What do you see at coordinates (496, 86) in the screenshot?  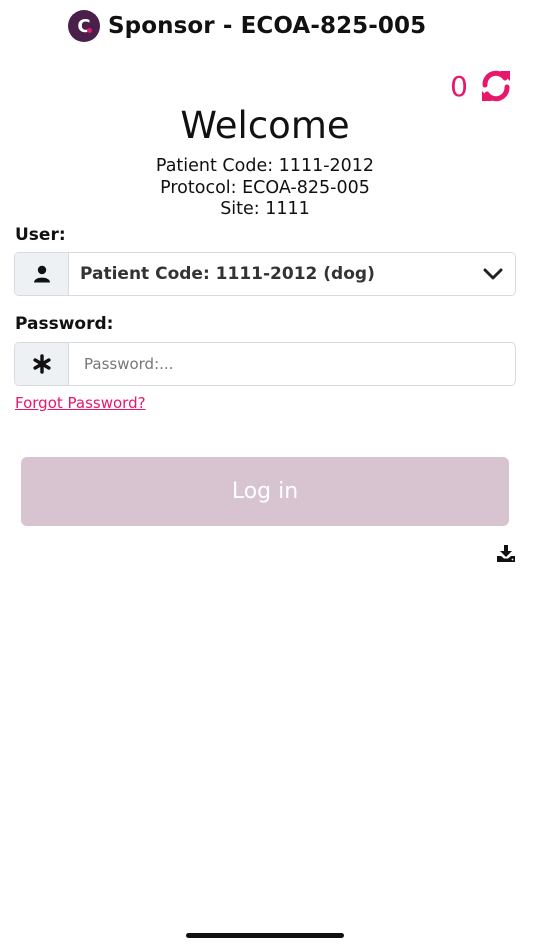 I see `sync-icon` at bounding box center [496, 86].